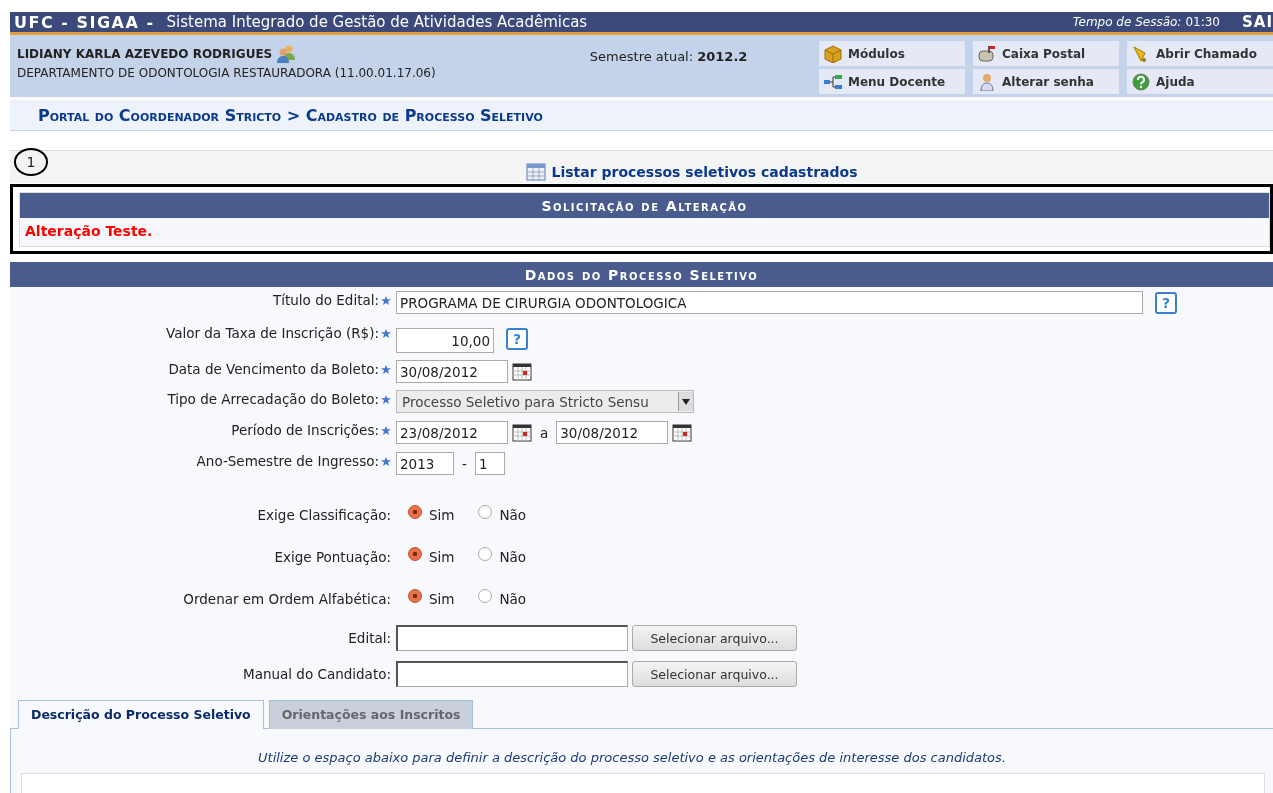 Image resolution: width=1273 pixels, height=793 pixels. What do you see at coordinates (1257, 22) in the screenshot?
I see `logout-link: SAI` at bounding box center [1257, 22].